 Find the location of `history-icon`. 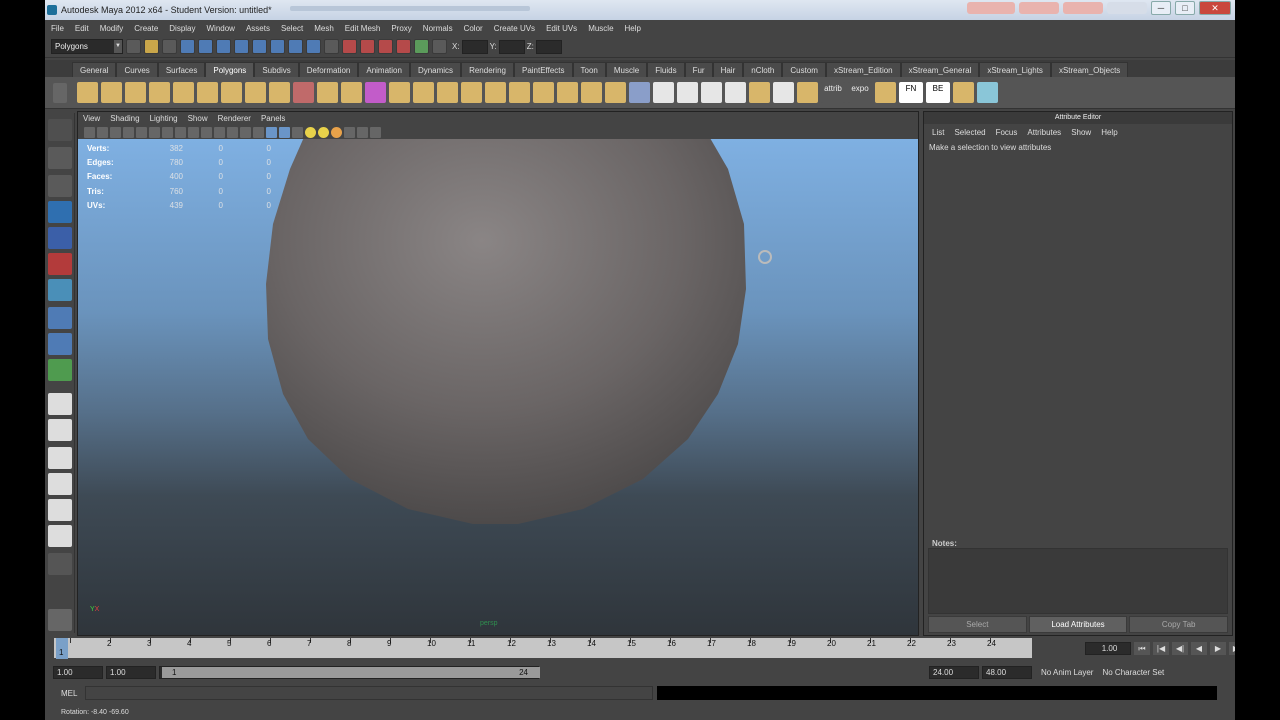

history-icon is located at coordinates (331, 46).